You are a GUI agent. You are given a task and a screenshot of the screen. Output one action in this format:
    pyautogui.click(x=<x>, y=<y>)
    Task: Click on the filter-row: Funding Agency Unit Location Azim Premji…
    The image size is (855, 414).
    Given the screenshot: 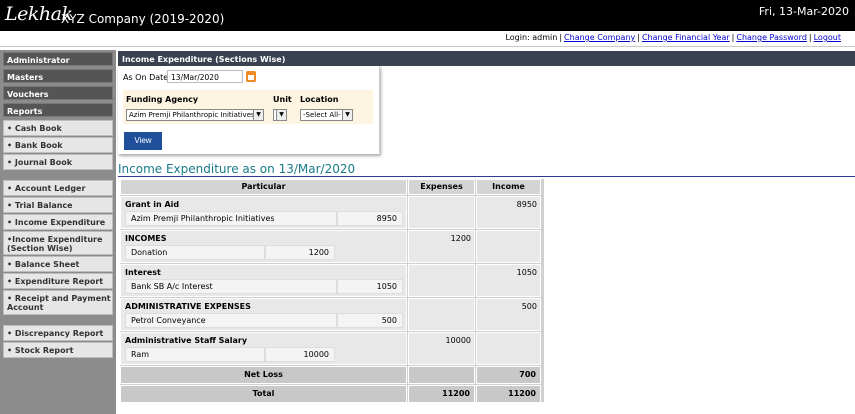 What is the action you would take?
    pyautogui.click(x=248, y=107)
    